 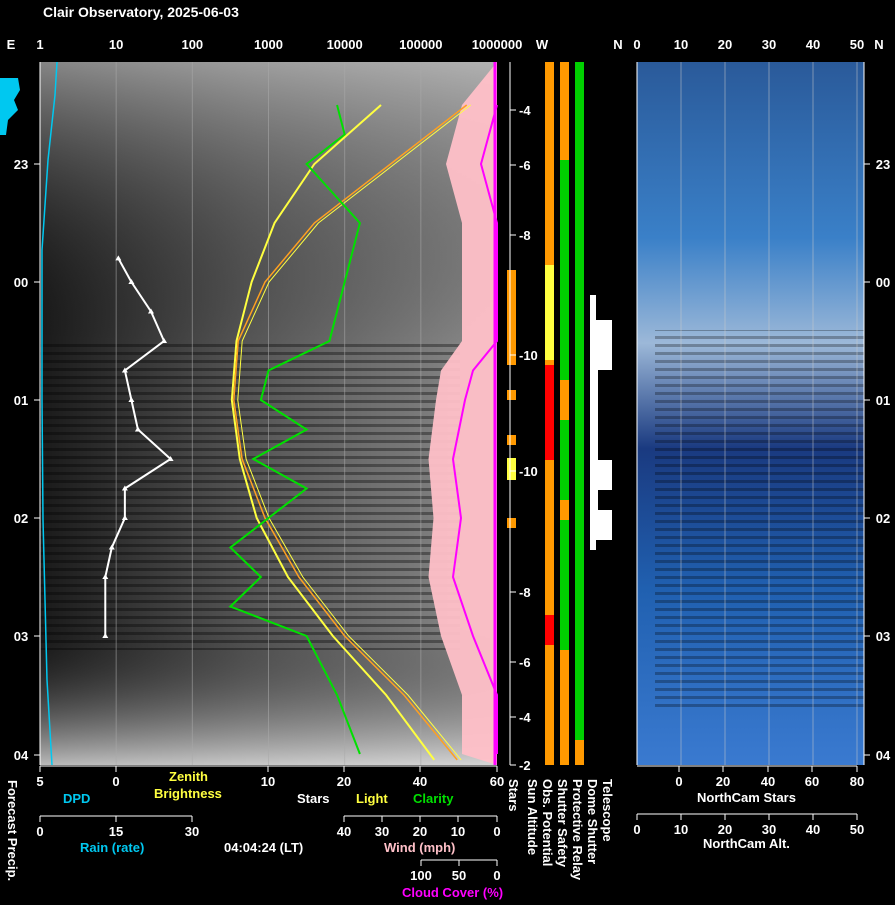 I want to click on status-label-dome-shutter: Dome Shutter, so click(x=592, y=822).